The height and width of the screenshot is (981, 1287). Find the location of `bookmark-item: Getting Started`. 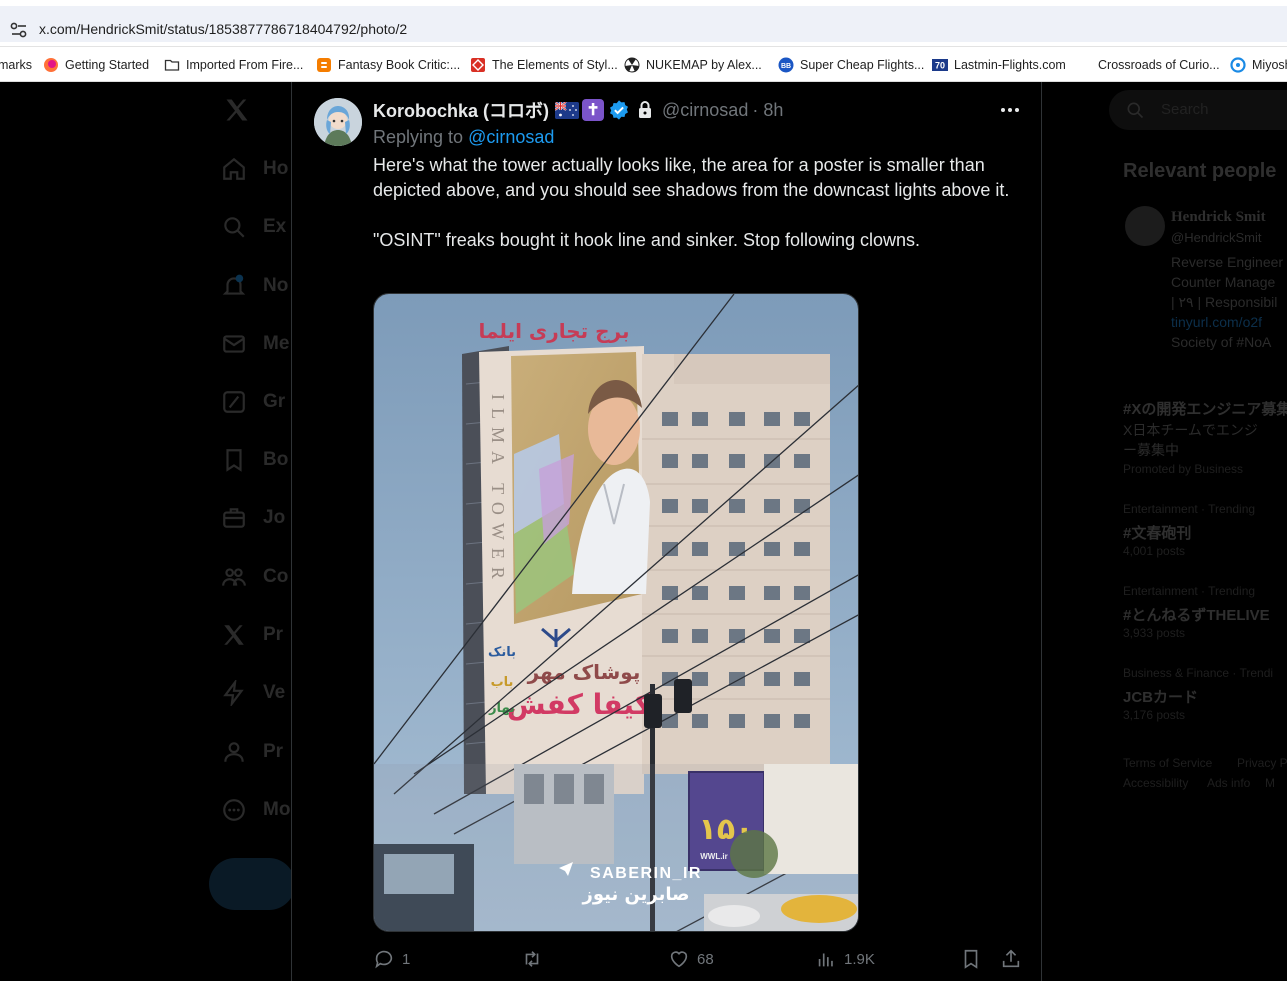

bookmark-item: Getting Started is located at coordinates (96, 64).